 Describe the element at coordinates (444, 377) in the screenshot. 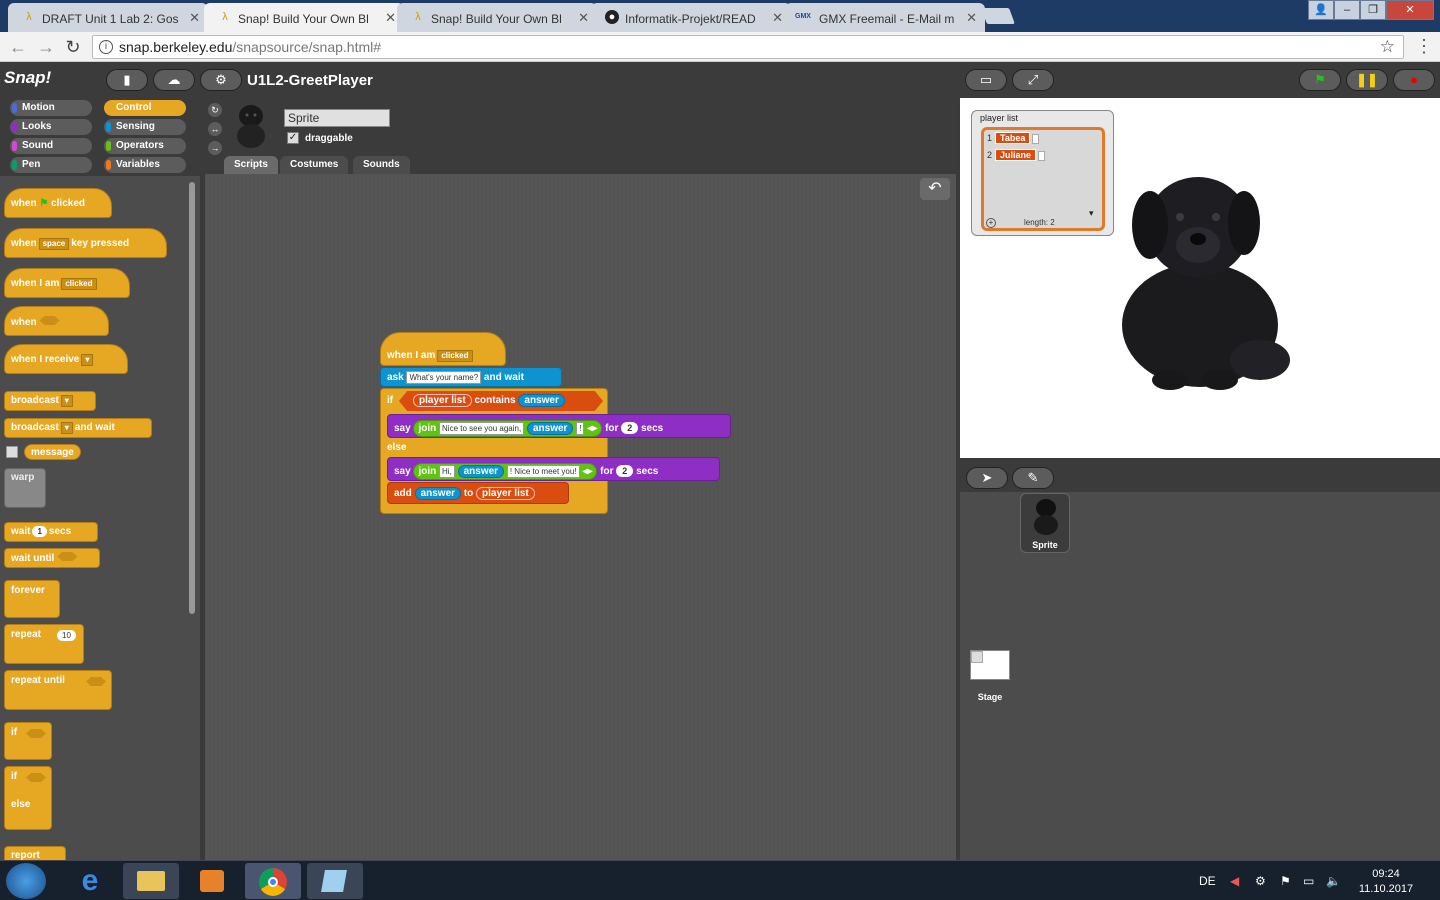

I see `ask-question-input: What's your name?` at that location.